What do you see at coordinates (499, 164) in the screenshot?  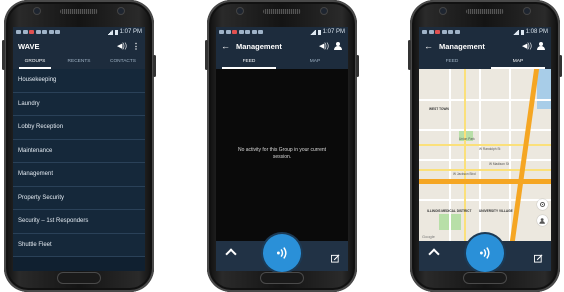 I see `map-label: W Madison St` at bounding box center [499, 164].